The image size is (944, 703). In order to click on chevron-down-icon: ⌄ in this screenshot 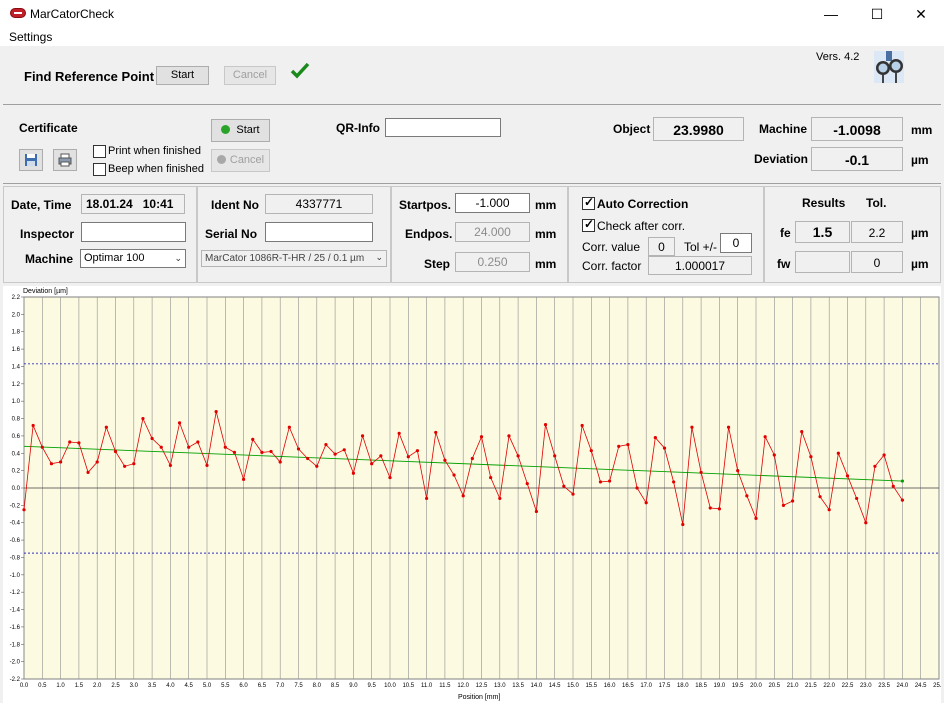, I will do `click(379, 257)`.